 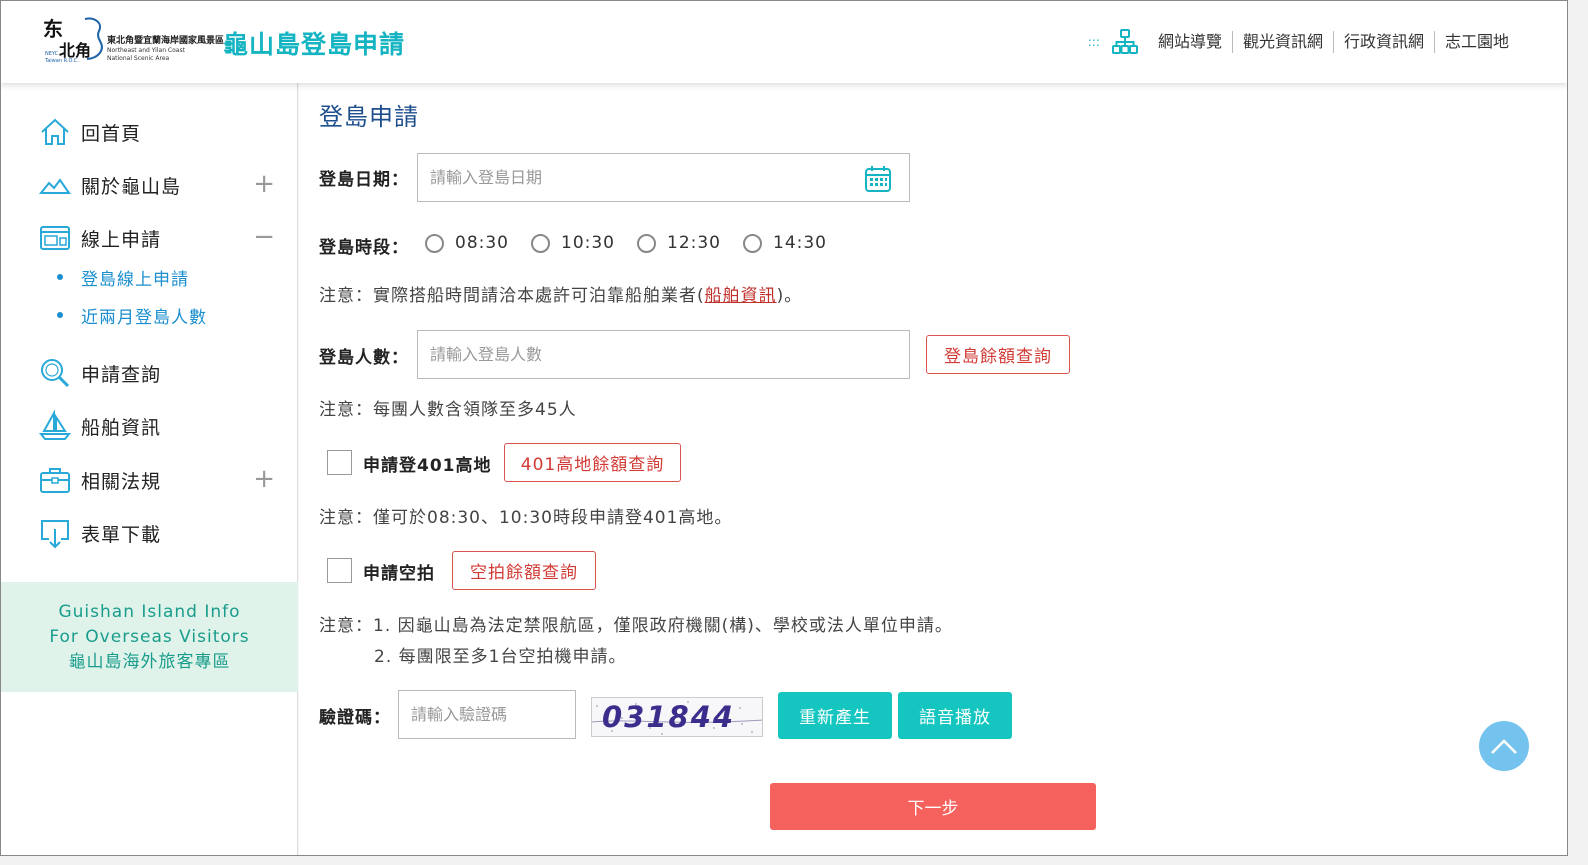 I want to click on highland-label: 申請登401高地, so click(x=427, y=466).